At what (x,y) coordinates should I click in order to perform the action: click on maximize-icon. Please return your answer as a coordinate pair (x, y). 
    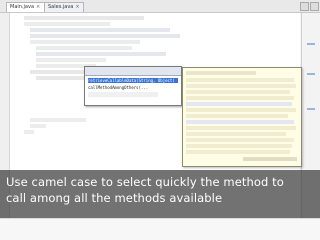
    Looking at the image, I should click on (314, 6).